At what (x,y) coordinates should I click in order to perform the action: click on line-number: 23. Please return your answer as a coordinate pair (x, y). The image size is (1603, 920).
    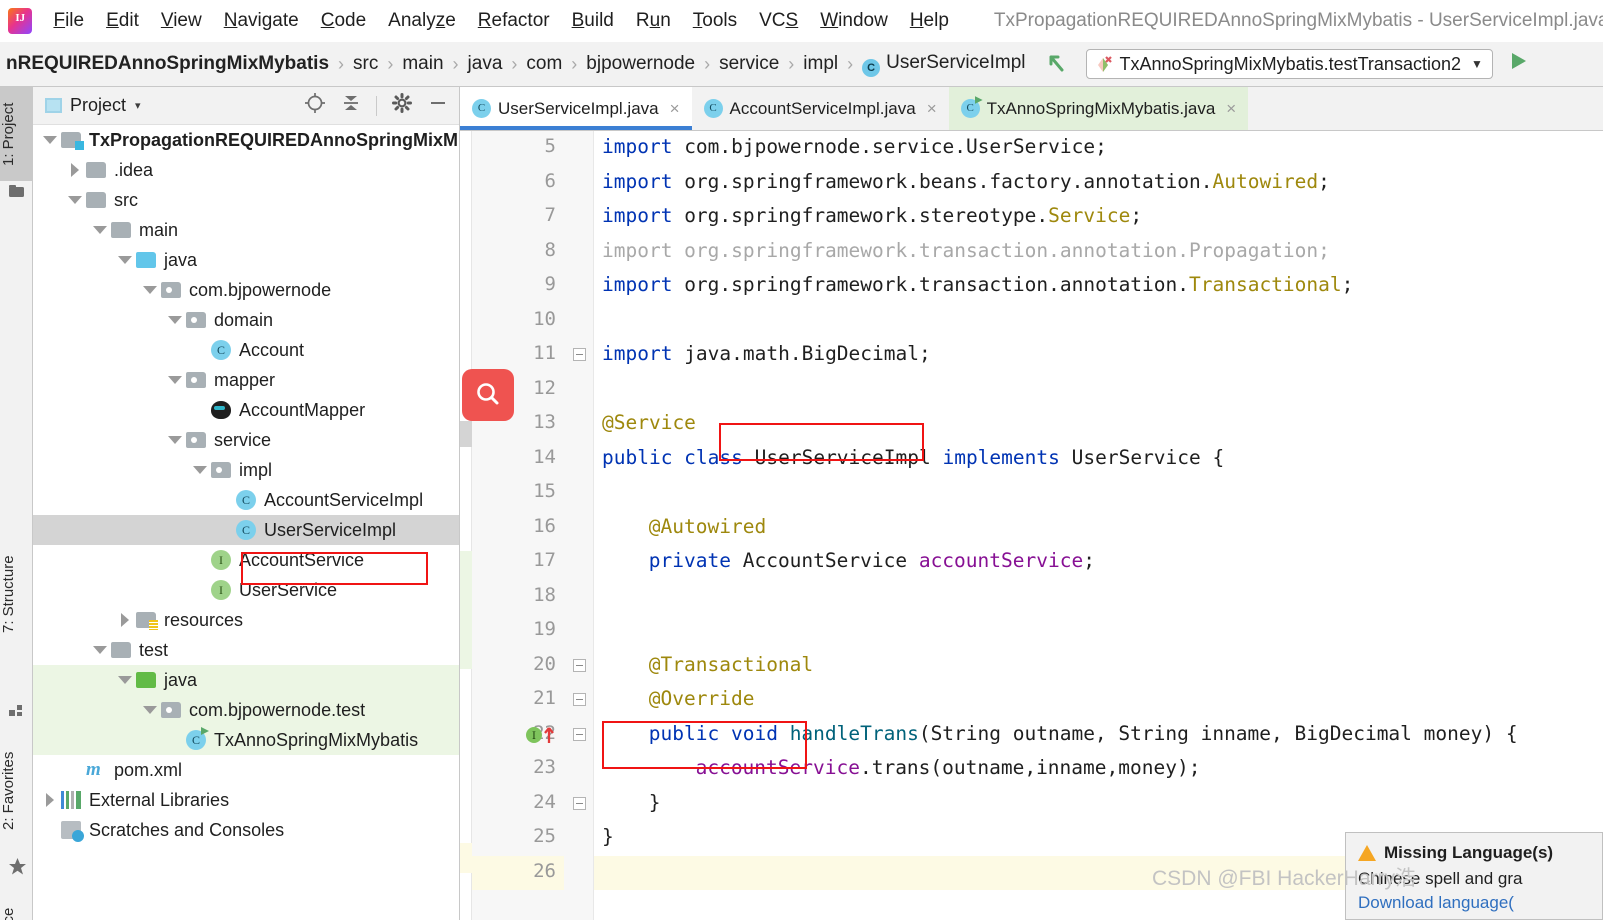
    Looking at the image, I should click on (544, 767).